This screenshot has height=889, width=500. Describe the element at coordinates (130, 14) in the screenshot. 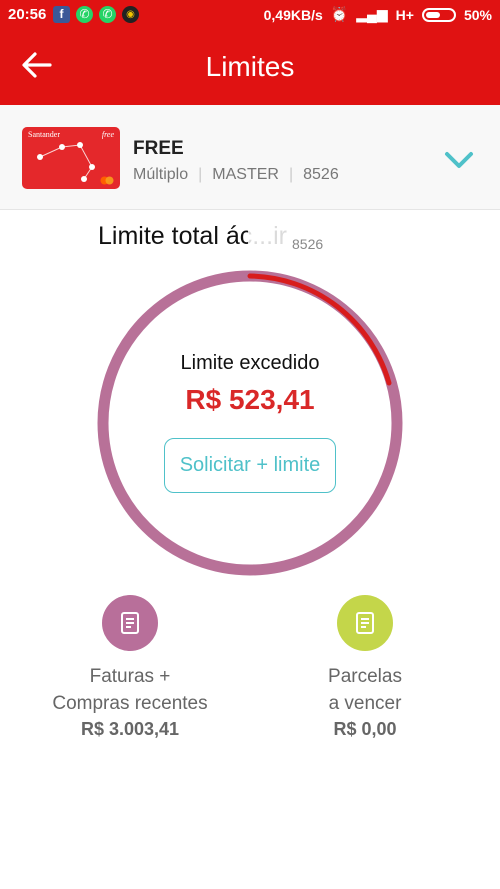

I see `camera-icon: ◉` at that location.